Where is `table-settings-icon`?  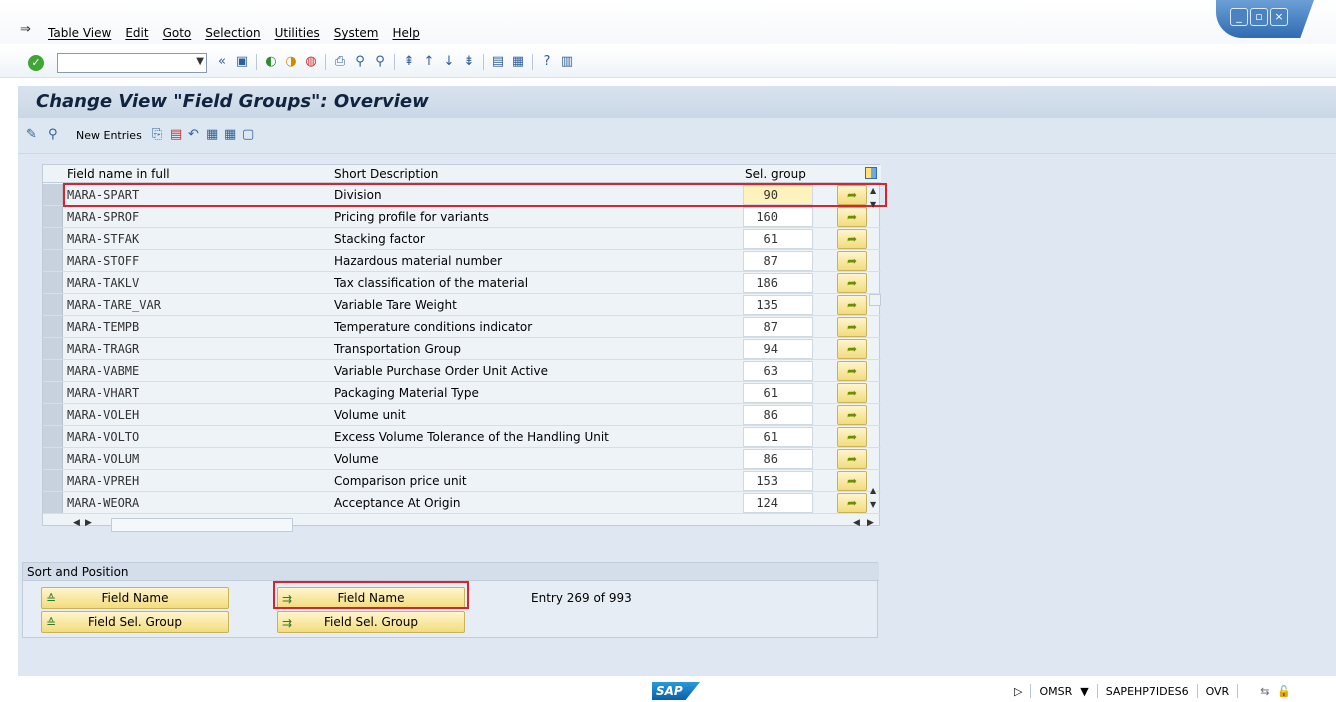 table-settings-icon is located at coordinates (871, 173).